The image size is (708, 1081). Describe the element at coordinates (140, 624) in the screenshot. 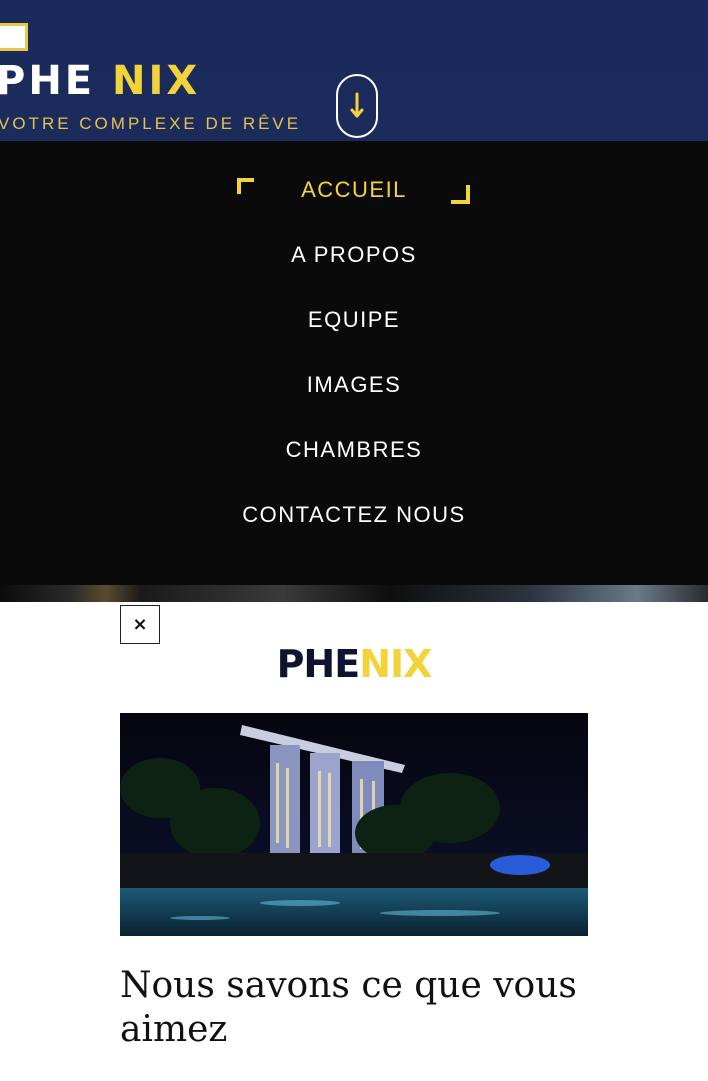

I see `close-button: ×` at that location.